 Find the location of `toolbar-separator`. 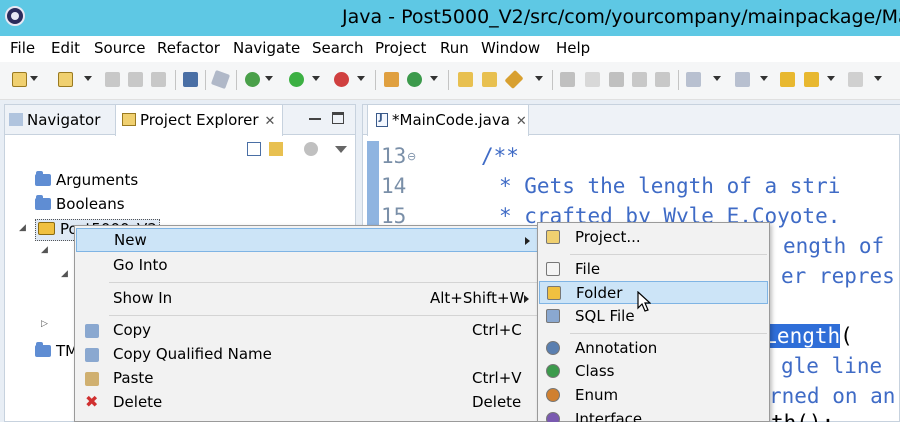

toolbar-separator is located at coordinates (175, 80).